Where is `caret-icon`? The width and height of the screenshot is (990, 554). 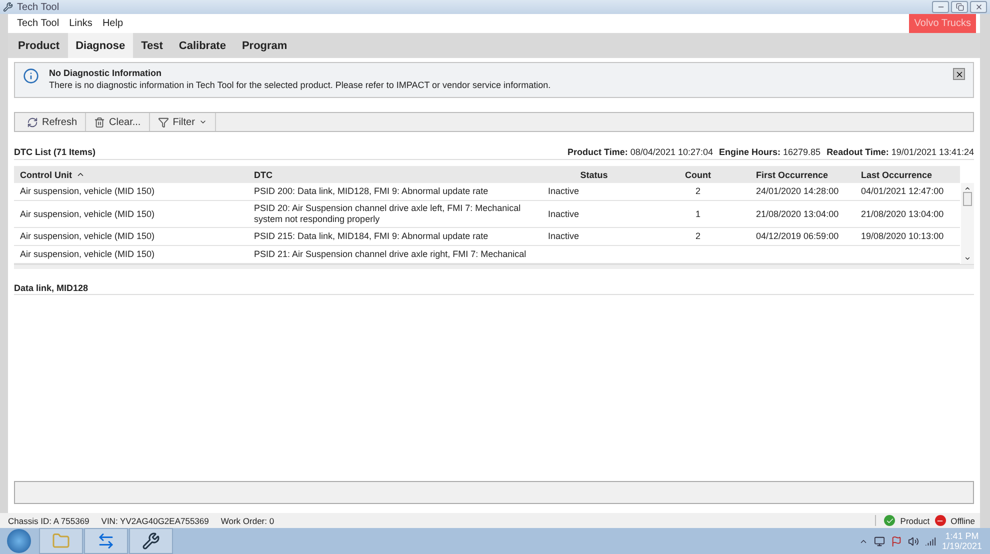 caret-icon is located at coordinates (202, 122).